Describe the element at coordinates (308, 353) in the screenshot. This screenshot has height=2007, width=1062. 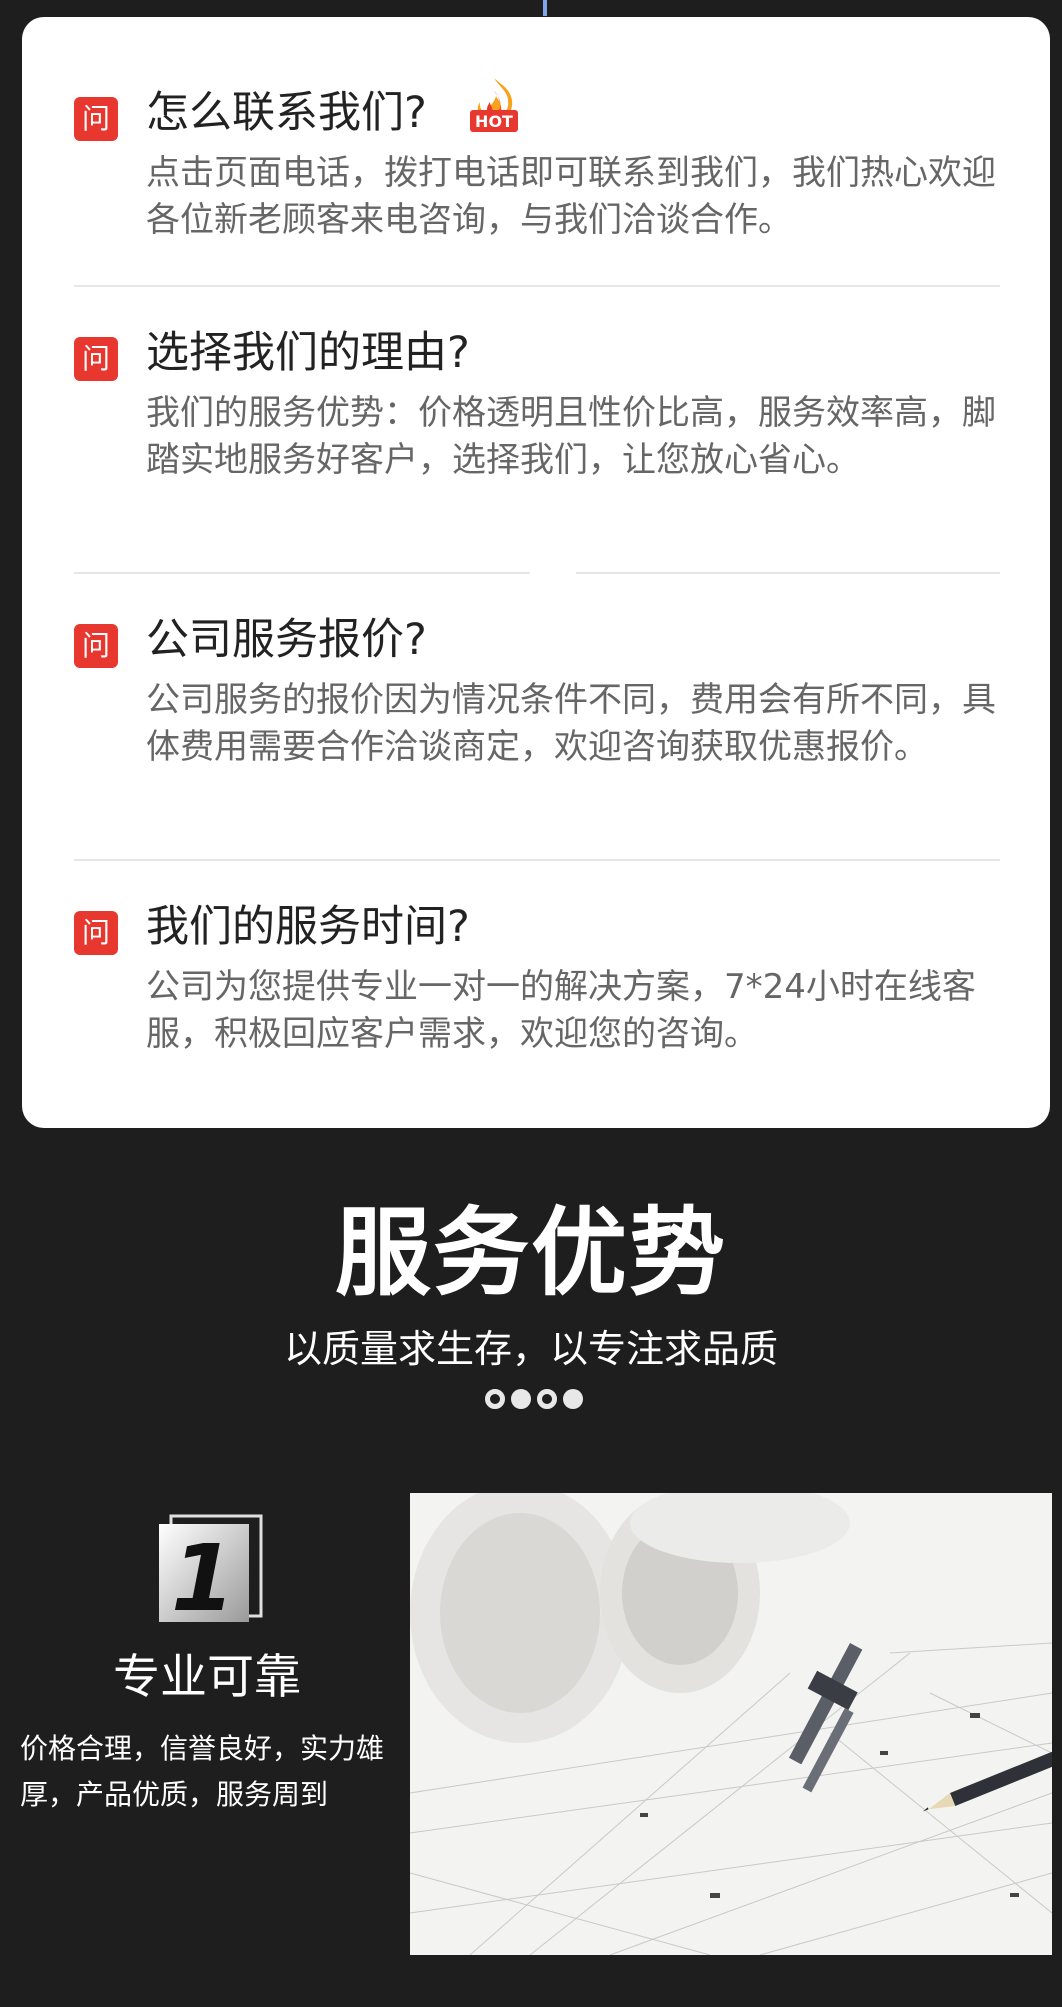
I see `faq-question: 选择我们的理由?` at that location.